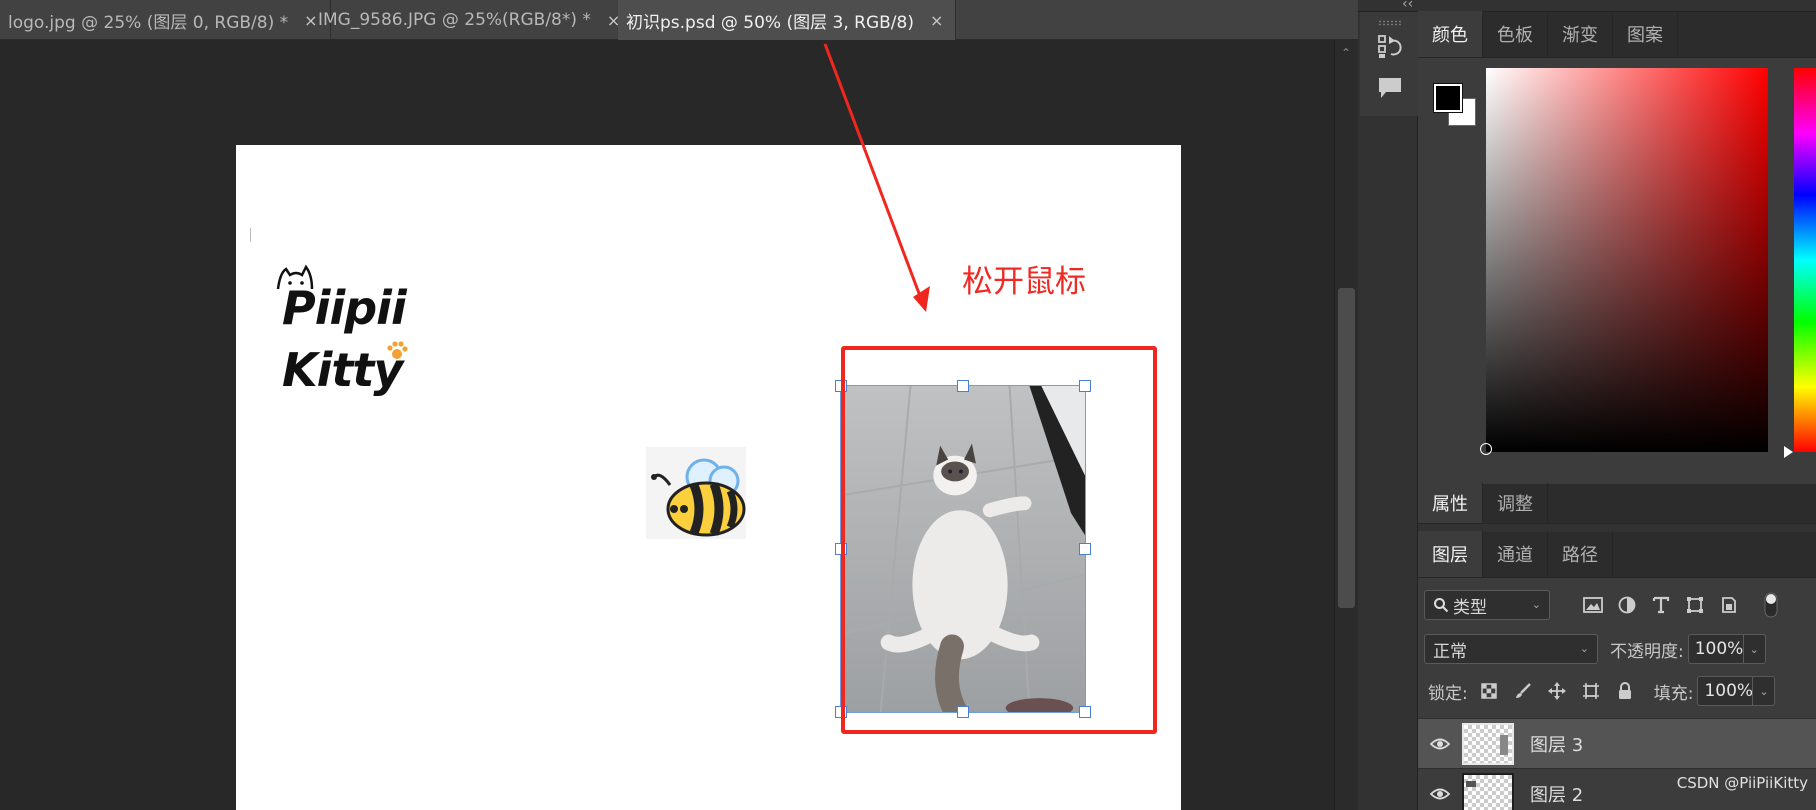 The image size is (1816, 810). What do you see at coordinates (1617, 554) in the screenshot?
I see `layers-panel-tabs: 图层 通道 路径` at bounding box center [1617, 554].